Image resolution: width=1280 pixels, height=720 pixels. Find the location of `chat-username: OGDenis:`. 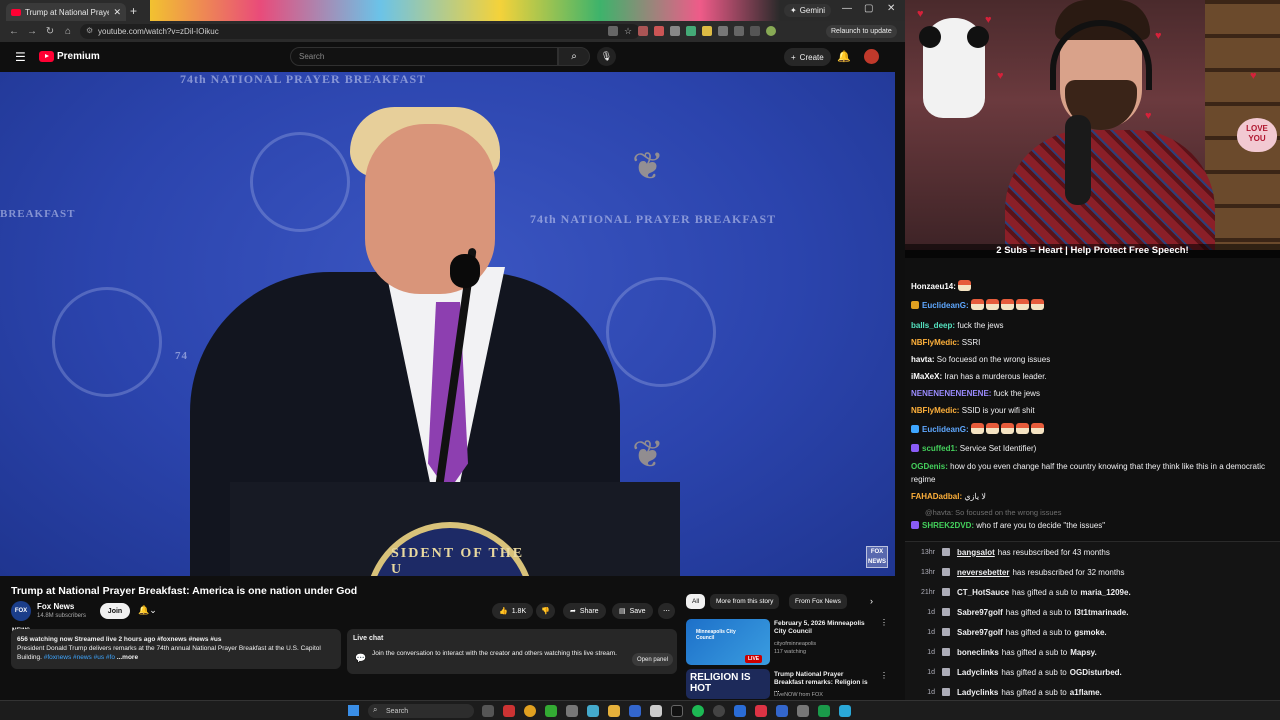

chat-username: OGDenis: is located at coordinates (929, 466).